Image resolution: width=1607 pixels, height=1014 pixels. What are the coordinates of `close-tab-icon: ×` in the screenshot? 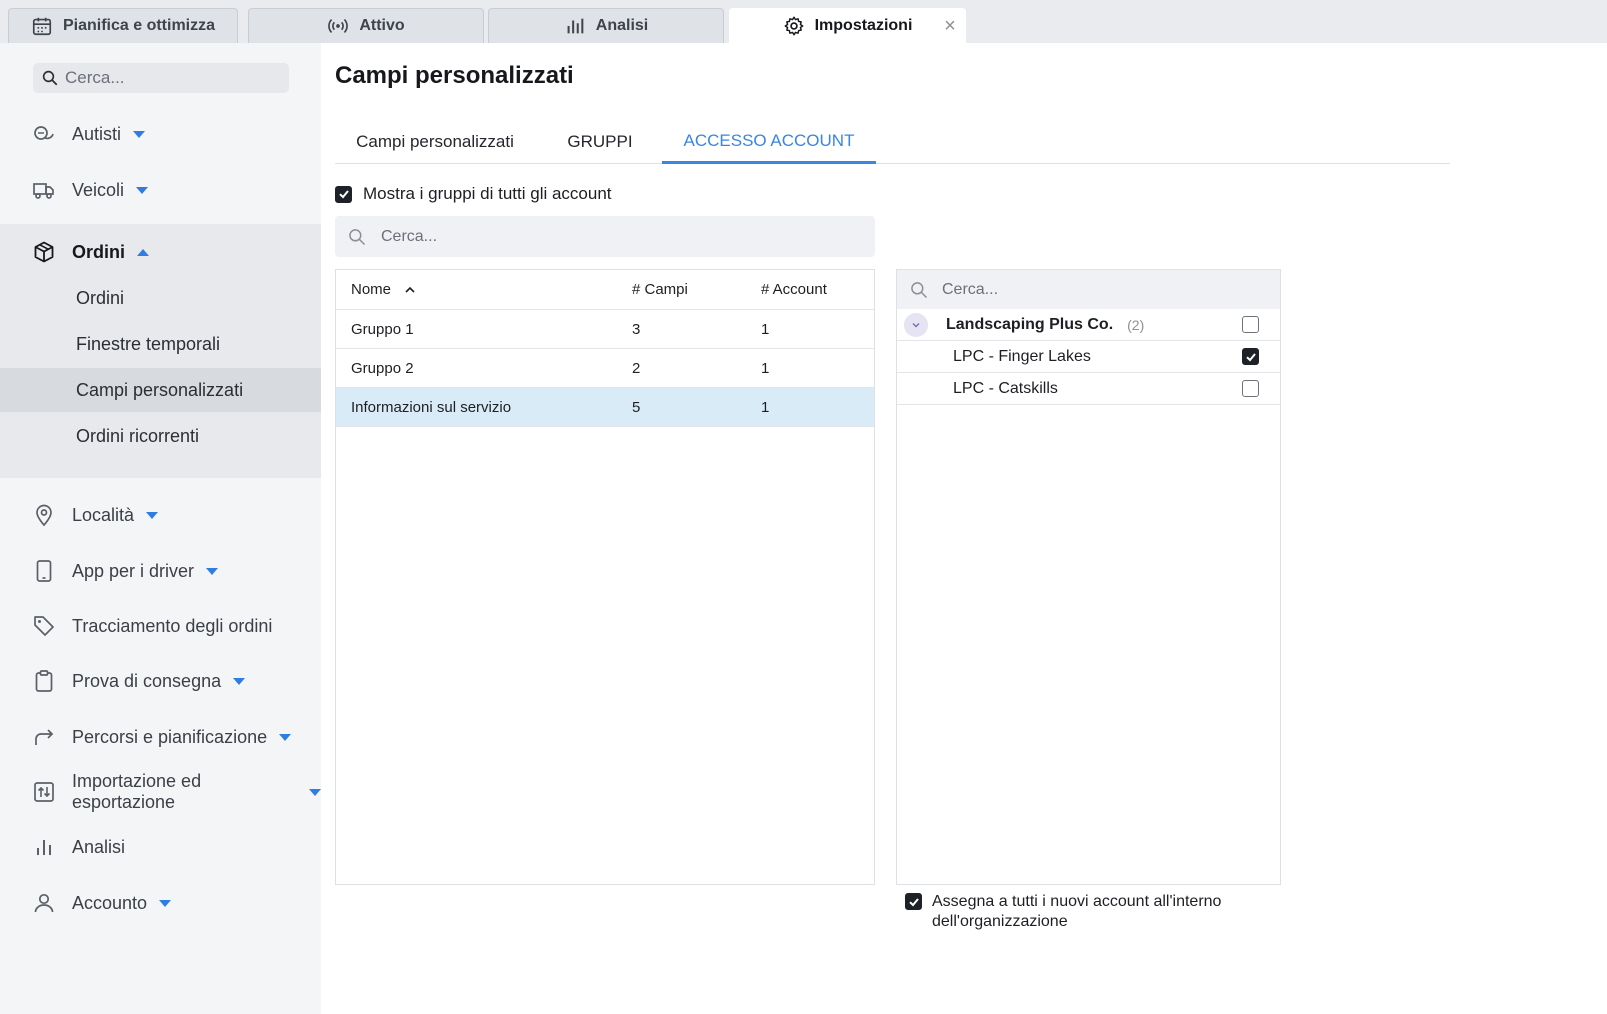 It's located at (950, 26).